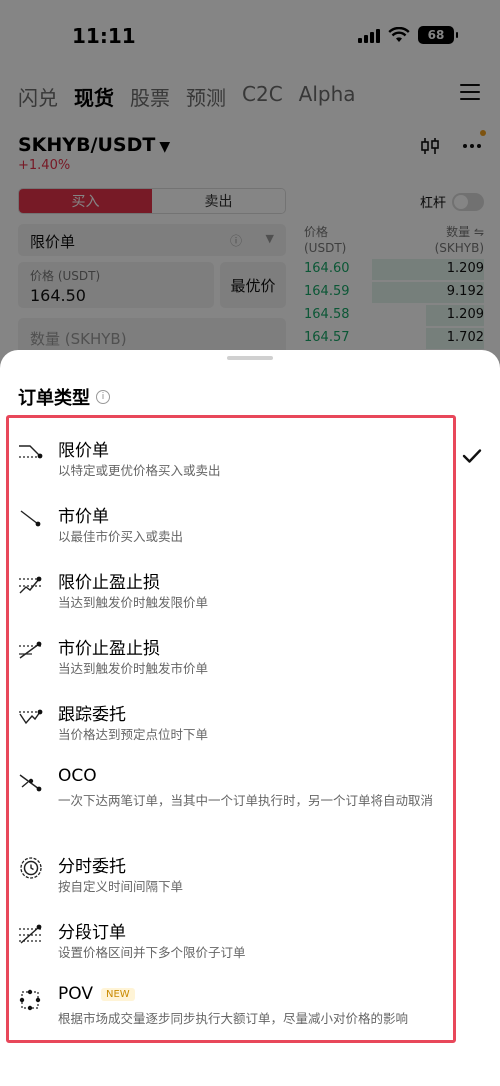  I want to click on option-desc: 根据市场成交量逐步同步执行大额订单，尽量减小对价格的影响, so click(233, 1018).